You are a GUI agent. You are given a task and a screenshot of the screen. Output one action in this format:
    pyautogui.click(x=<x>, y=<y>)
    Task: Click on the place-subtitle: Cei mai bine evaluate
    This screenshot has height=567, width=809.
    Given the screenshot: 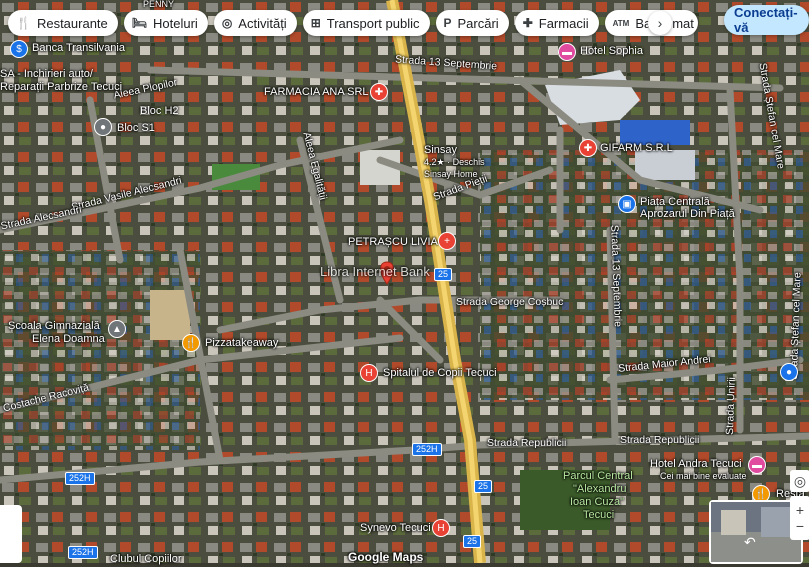 What is the action you would take?
    pyautogui.click(x=703, y=476)
    